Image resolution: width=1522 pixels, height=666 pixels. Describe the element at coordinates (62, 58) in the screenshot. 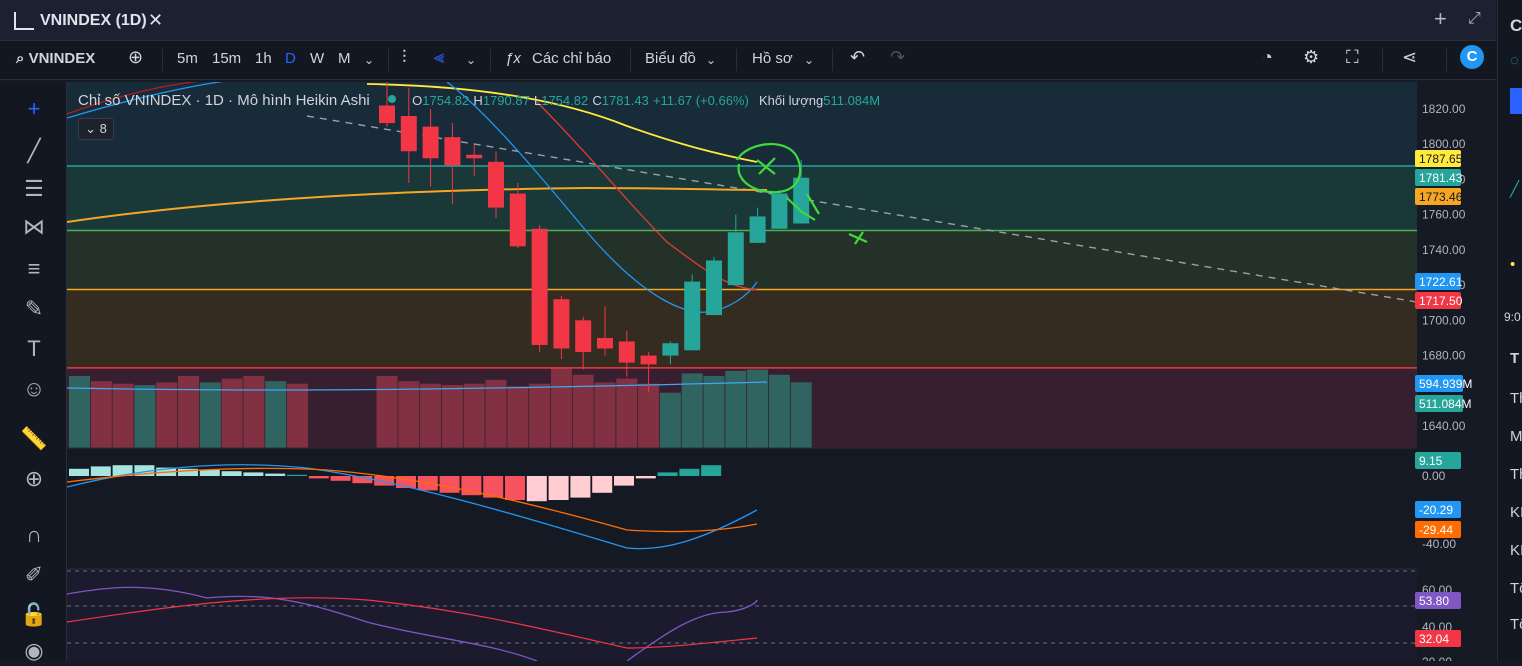

I see `symbol-label: VNINDEX` at that location.